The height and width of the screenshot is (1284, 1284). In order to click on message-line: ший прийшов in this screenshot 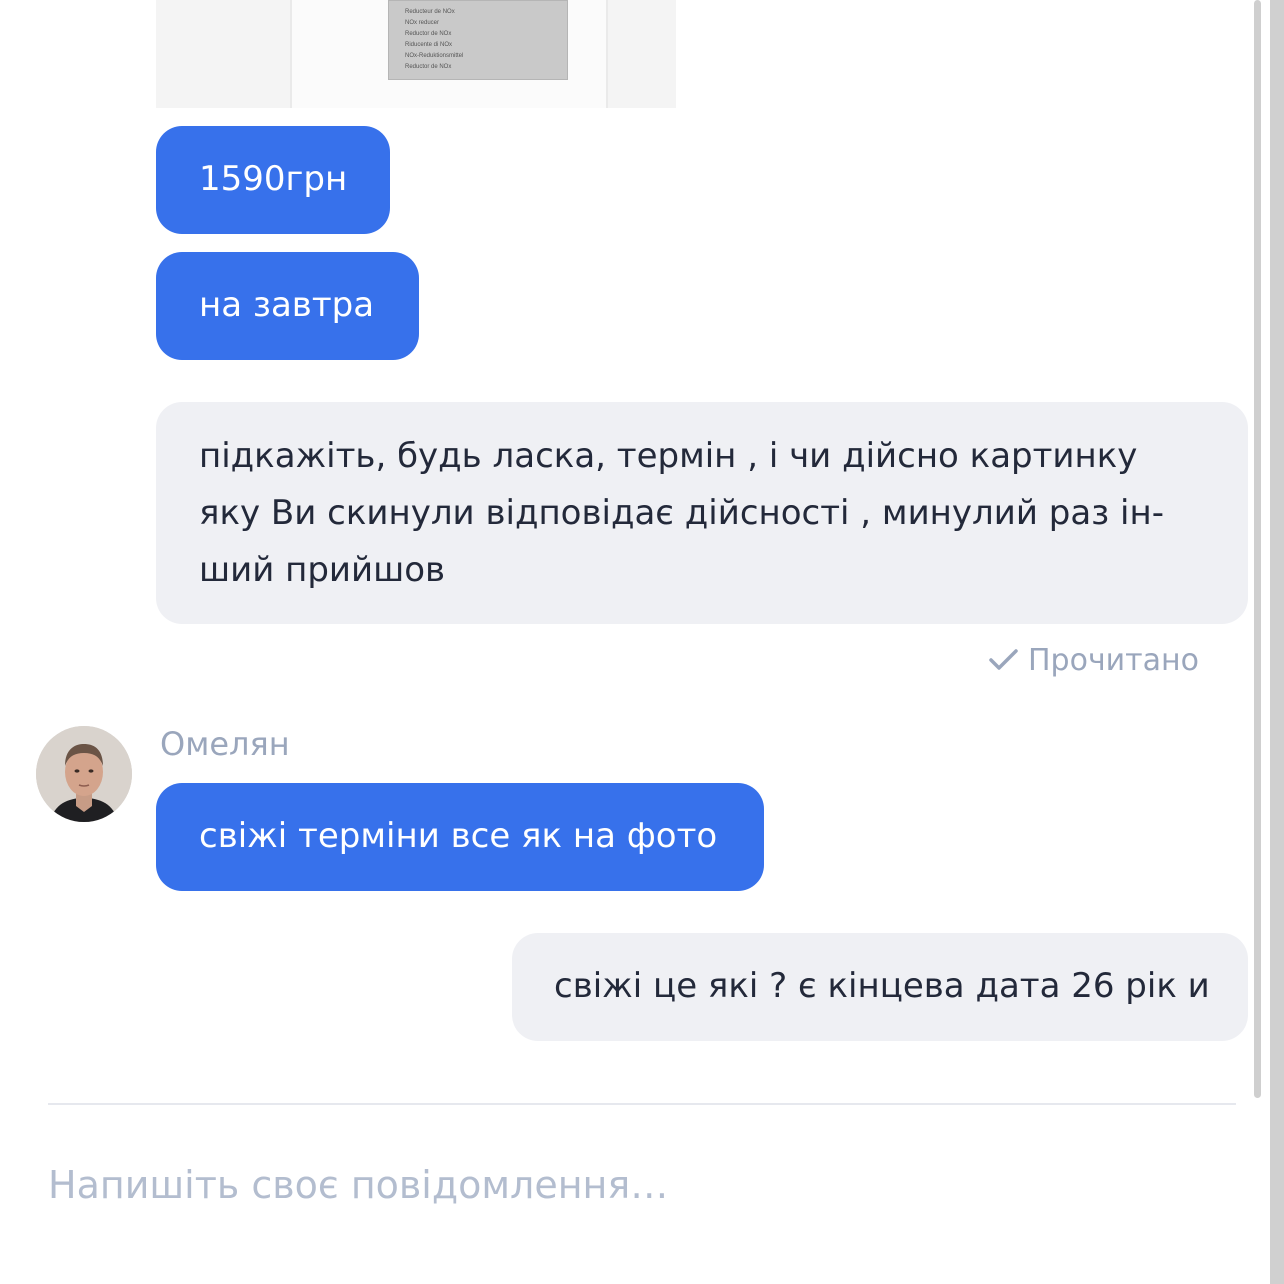, I will do `click(322, 570)`.